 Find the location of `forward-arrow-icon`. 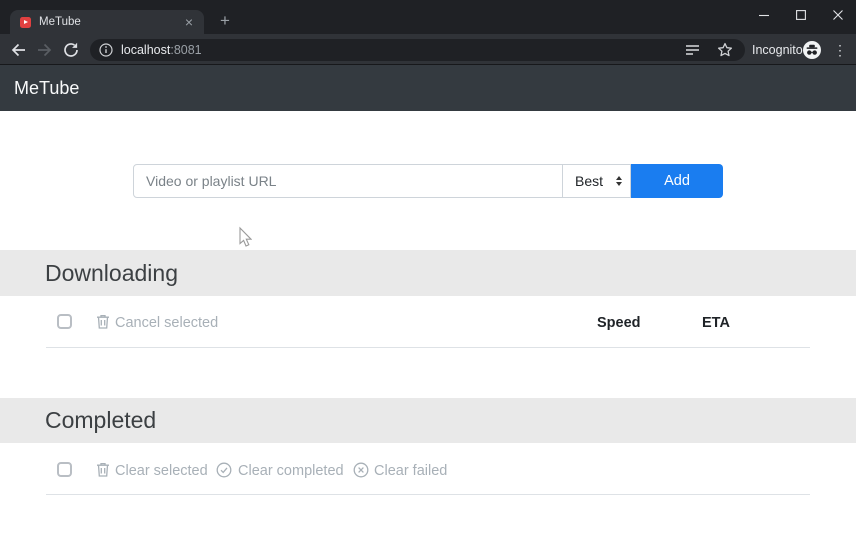

forward-arrow-icon is located at coordinates (45, 50).